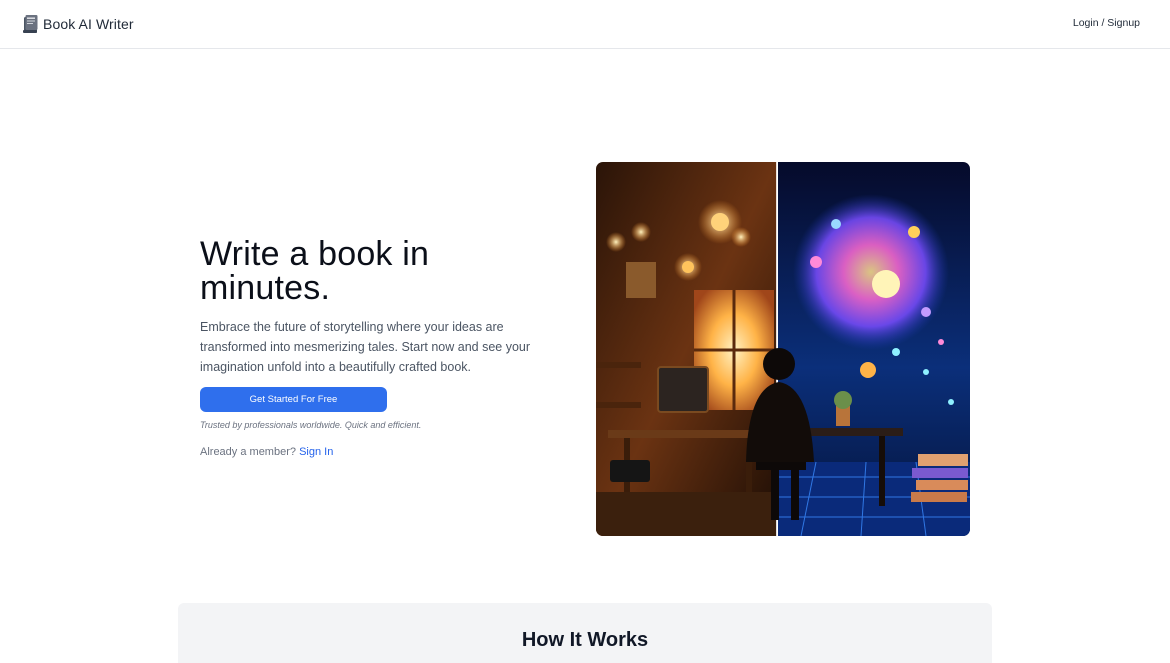  I want to click on sign-in-link: Sign In, so click(316, 452).